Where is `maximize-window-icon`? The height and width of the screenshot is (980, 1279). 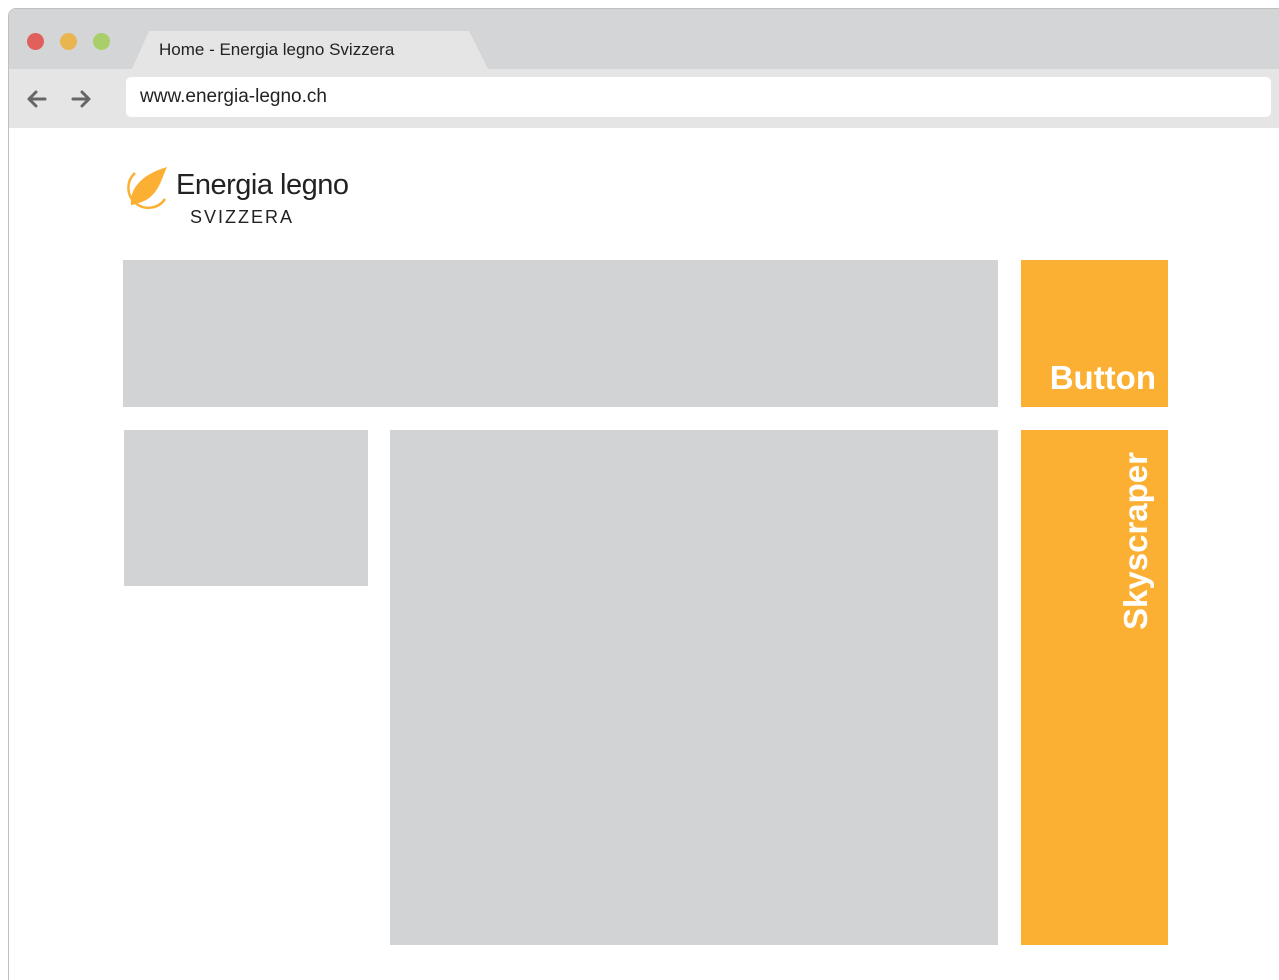 maximize-window-icon is located at coordinates (101, 41).